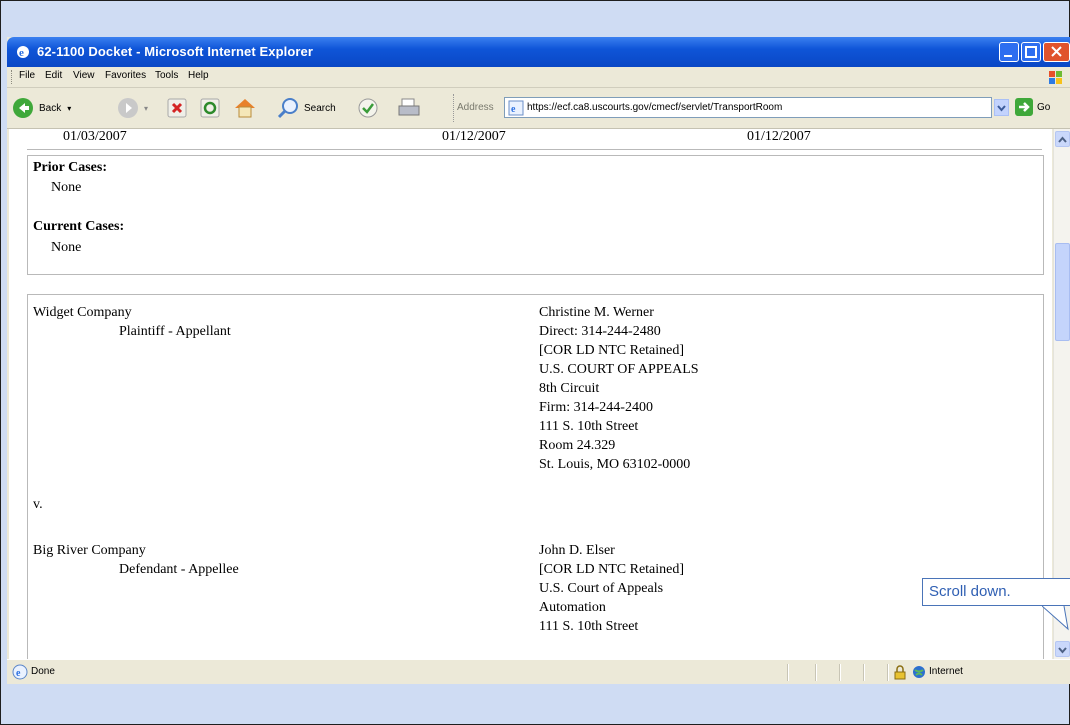 The width and height of the screenshot is (1070, 725). What do you see at coordinates (69, 108) in the screenshot?
I see `back-dropdown-icon: ▾` at bounding box center [69, 108].